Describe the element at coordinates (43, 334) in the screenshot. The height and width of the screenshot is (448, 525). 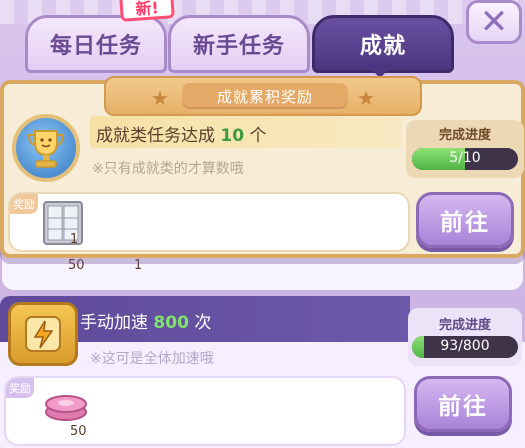
I see `speedup-icon` at that location.